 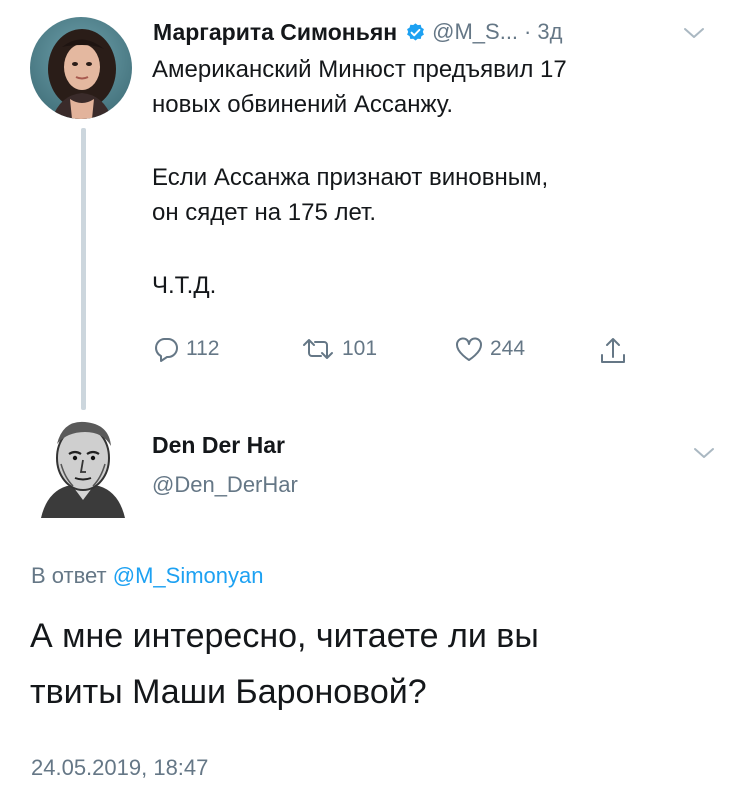 What do you see at coordinates (275, 32) in the screenshot?
I see `author-name: Маргарита Симоньян` at bounding box center [275, 32].